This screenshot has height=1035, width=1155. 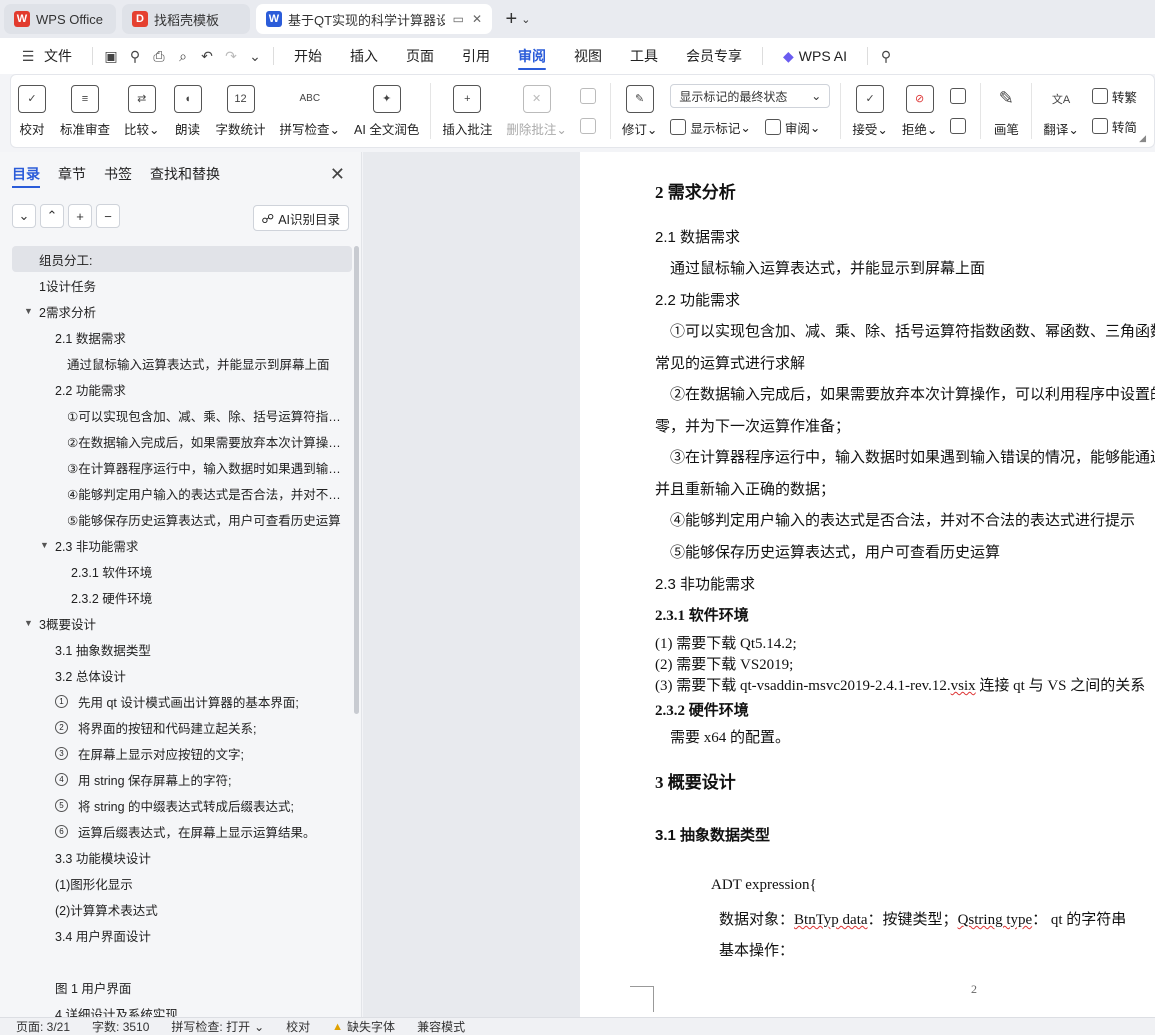 What do you see at coordinates (750, 96) in the screenshot?
I see `markup-mode-select: 显示标记的最终状态 ⌄` at bounding box center [750, 96].